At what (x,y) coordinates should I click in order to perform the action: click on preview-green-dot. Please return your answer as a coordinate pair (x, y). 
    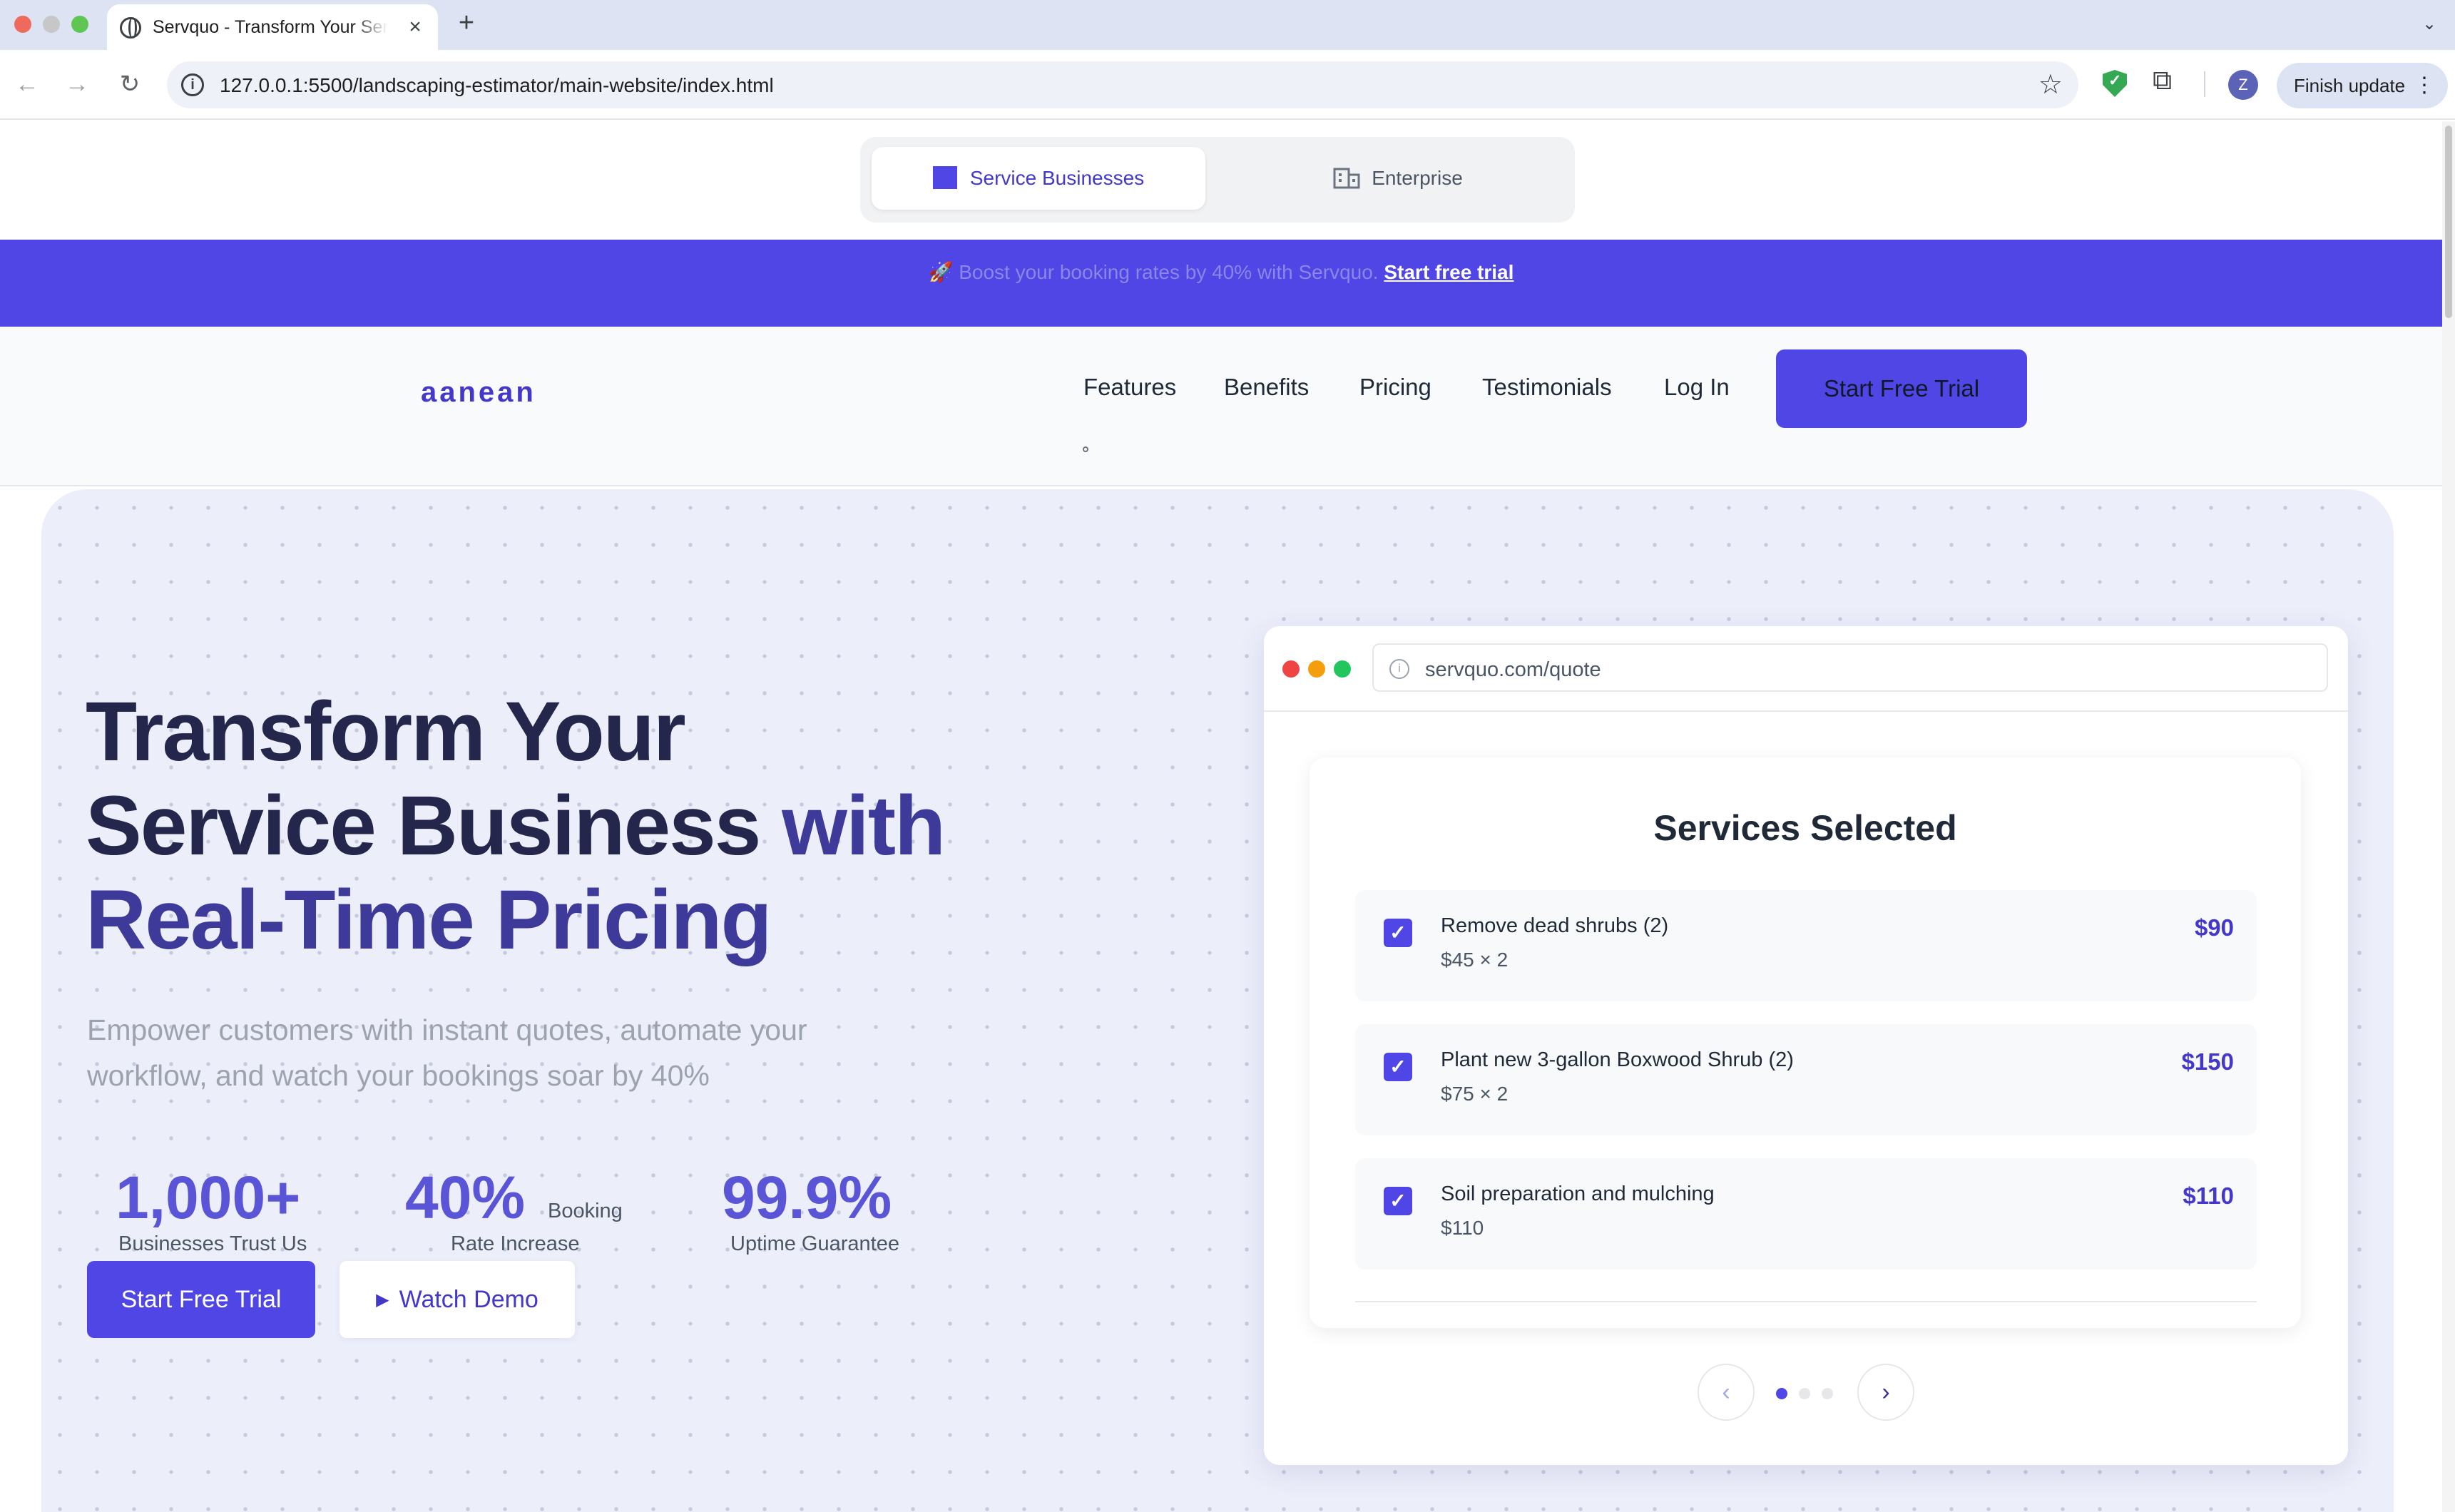
    Looking at the image, I should click on (1343, 669).